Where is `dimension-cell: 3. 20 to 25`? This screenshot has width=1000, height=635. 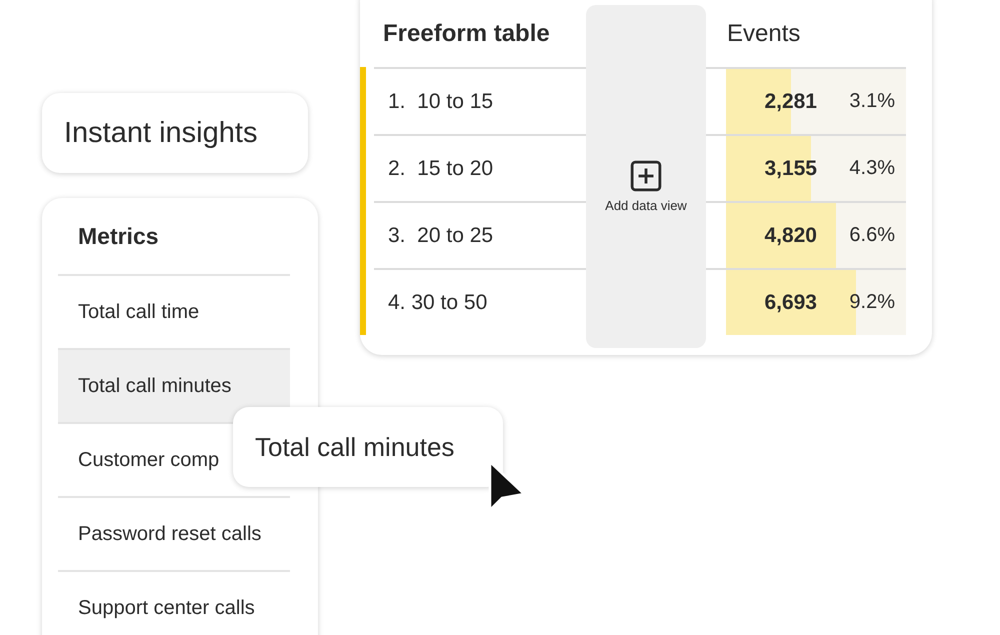 dimension-cell: 3. 20 to 25 is located at coordinates (441, 236).